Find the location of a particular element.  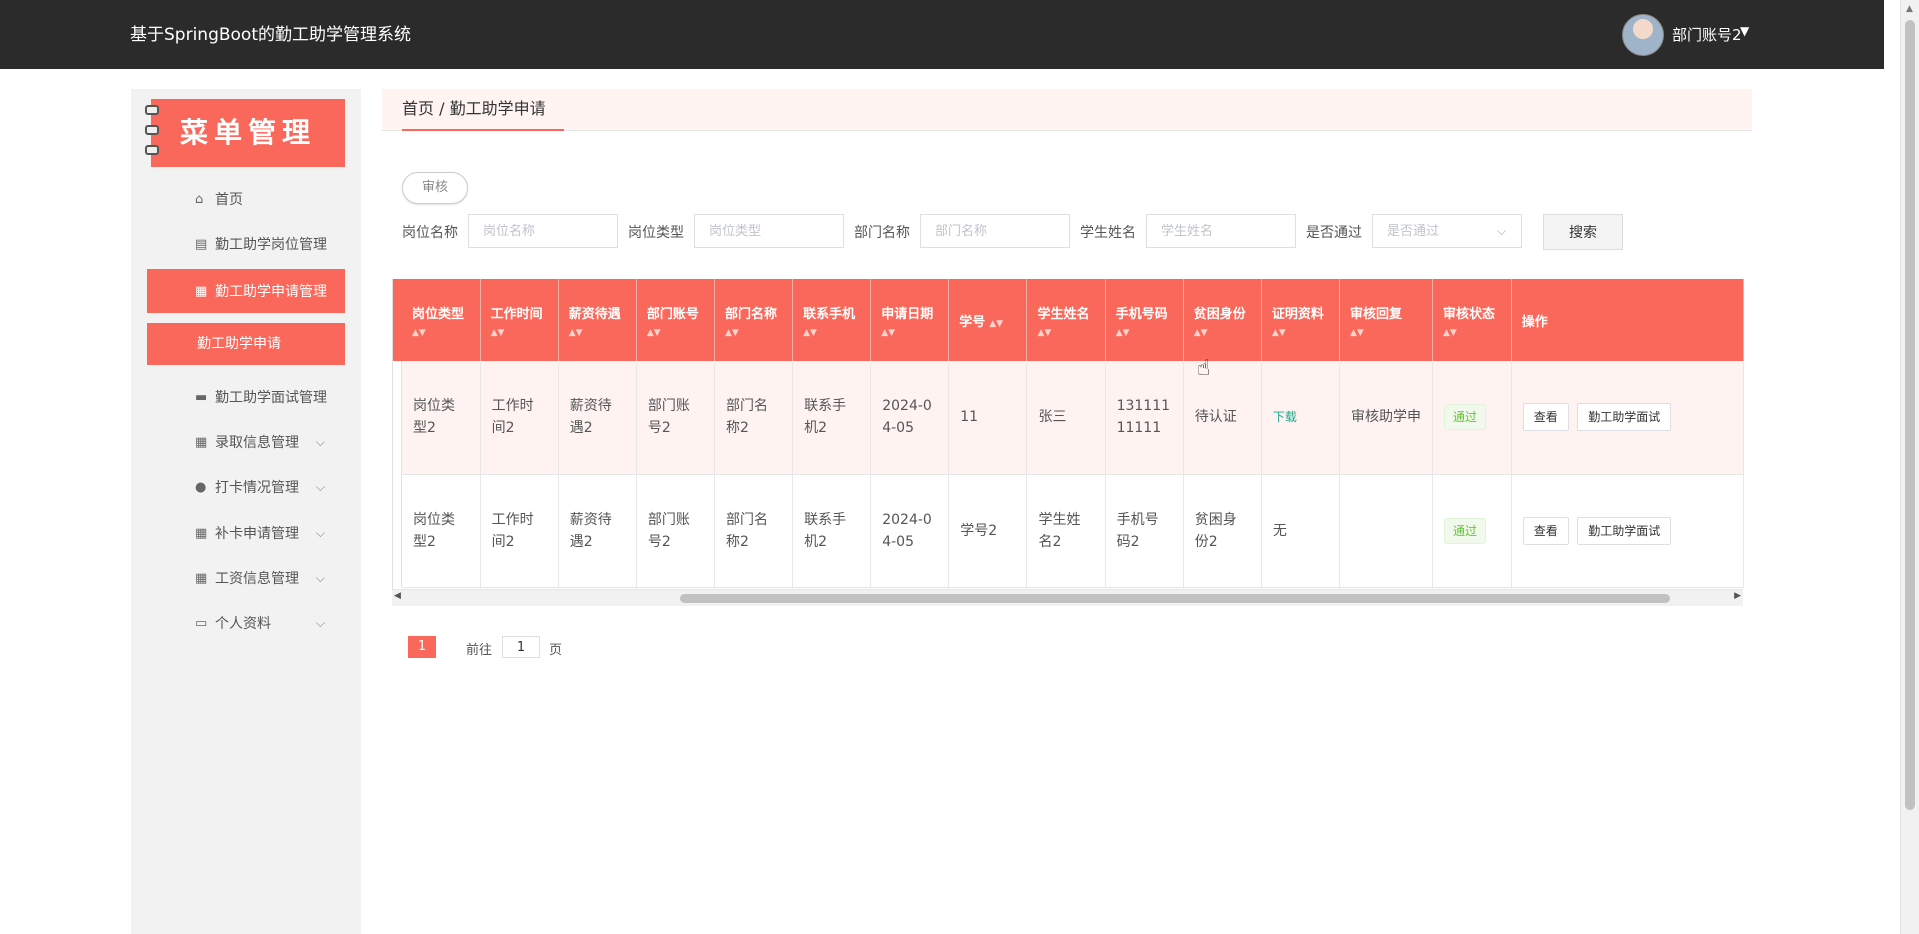

clipboard-icon: ▤ is located at coordinates (201, 244).